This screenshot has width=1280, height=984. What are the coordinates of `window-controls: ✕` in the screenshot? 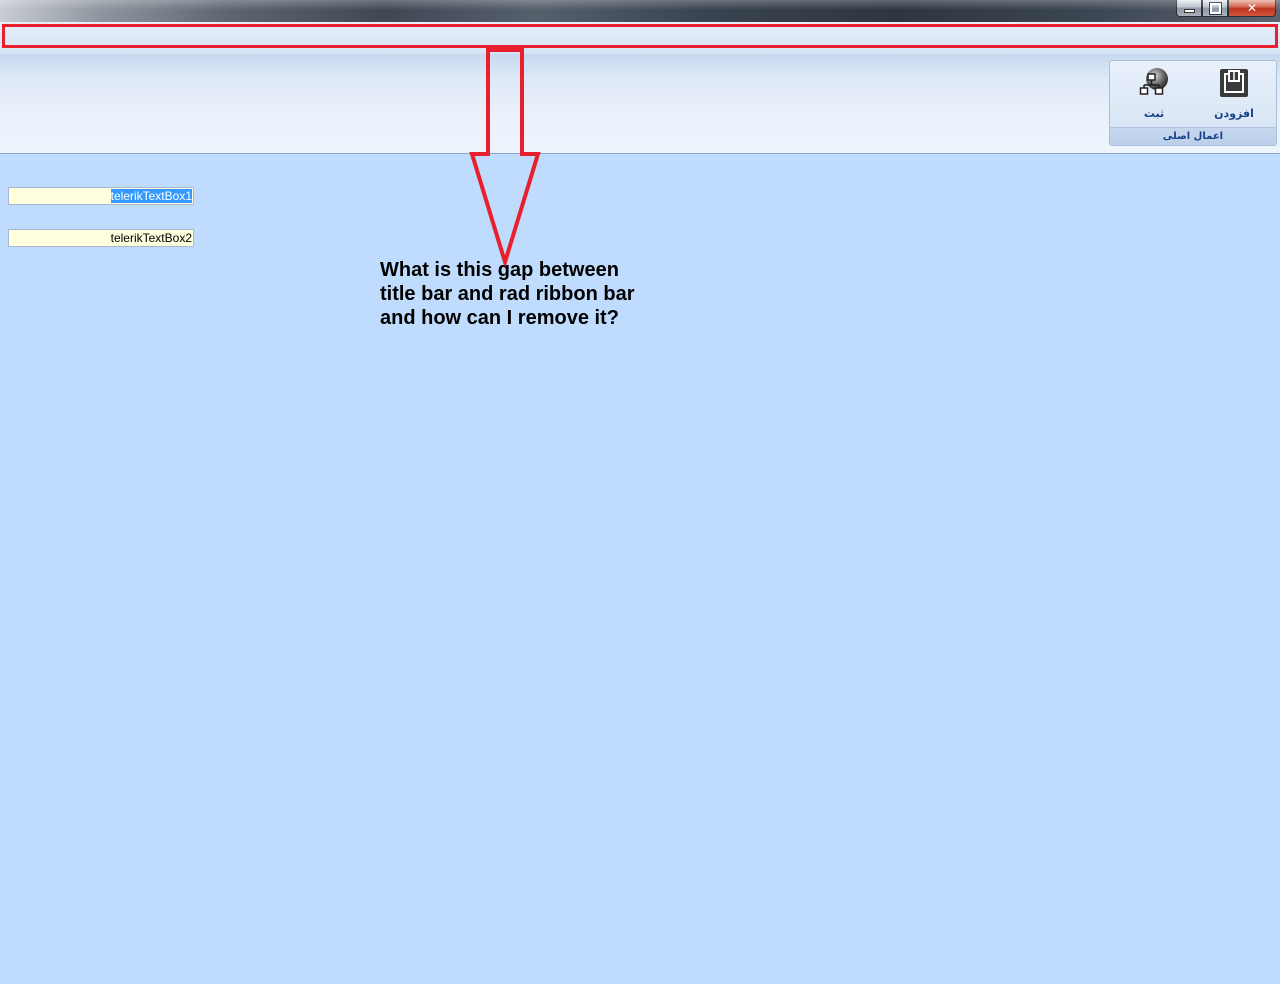 It's located at (1226, 9).